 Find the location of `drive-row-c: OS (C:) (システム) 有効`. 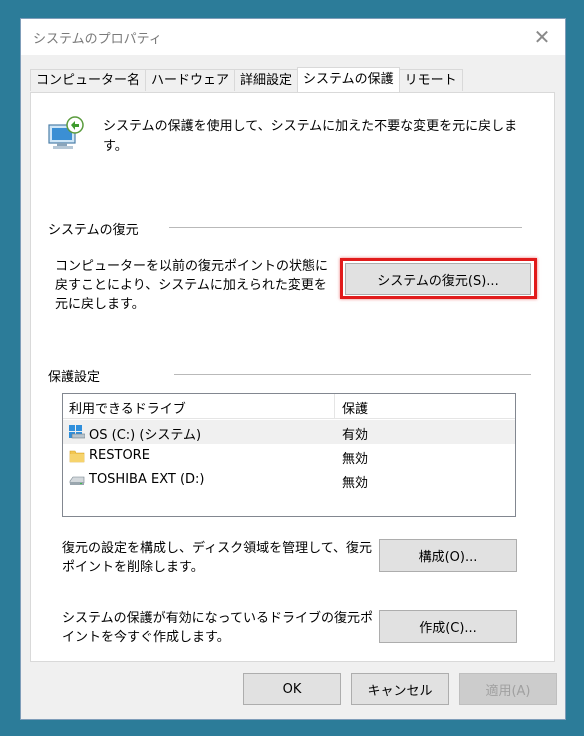

drive-row-c: OS (C:) (システム) 有効 is located at coordinates (289, 432).